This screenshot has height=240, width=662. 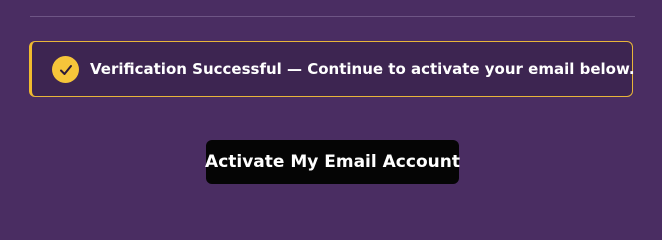 What do you see at coordinates (332, 16) in the screenshot?
I see `divider` at bounding box center [332, 16].